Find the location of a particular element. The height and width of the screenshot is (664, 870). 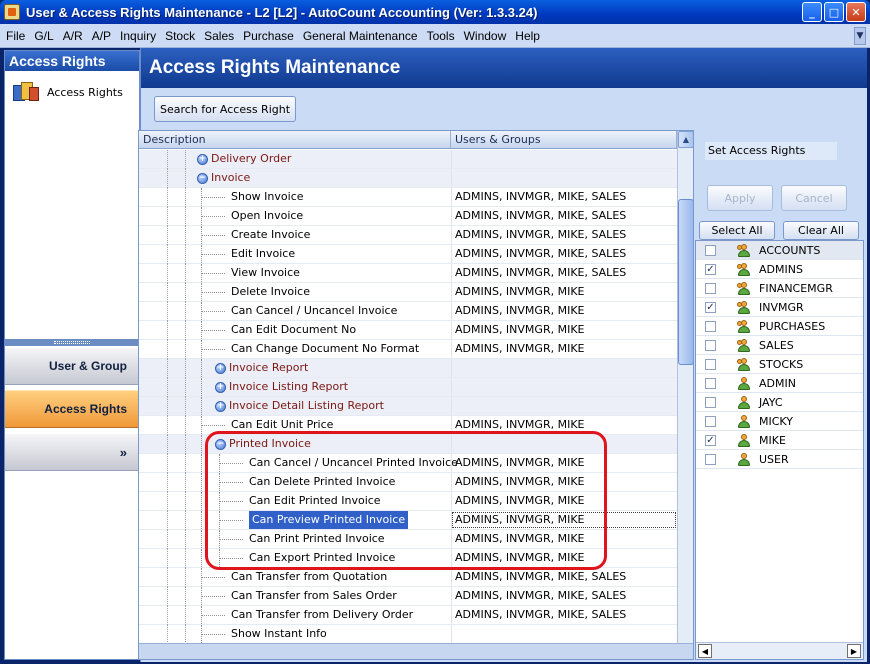

list-item: STOCKS is located at coordinates (779, 364).